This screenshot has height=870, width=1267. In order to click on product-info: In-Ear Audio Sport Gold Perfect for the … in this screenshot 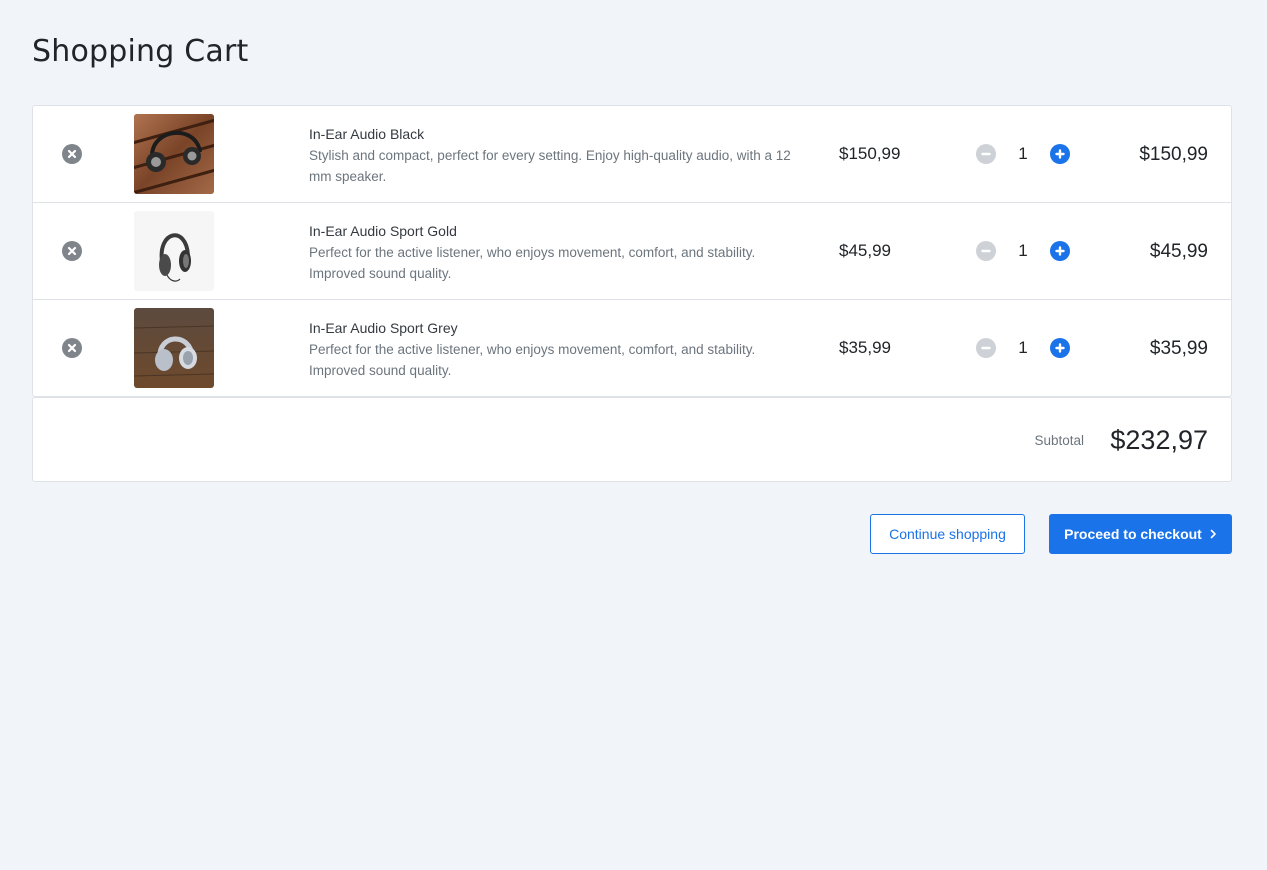, I will do `click(559, 253)`.